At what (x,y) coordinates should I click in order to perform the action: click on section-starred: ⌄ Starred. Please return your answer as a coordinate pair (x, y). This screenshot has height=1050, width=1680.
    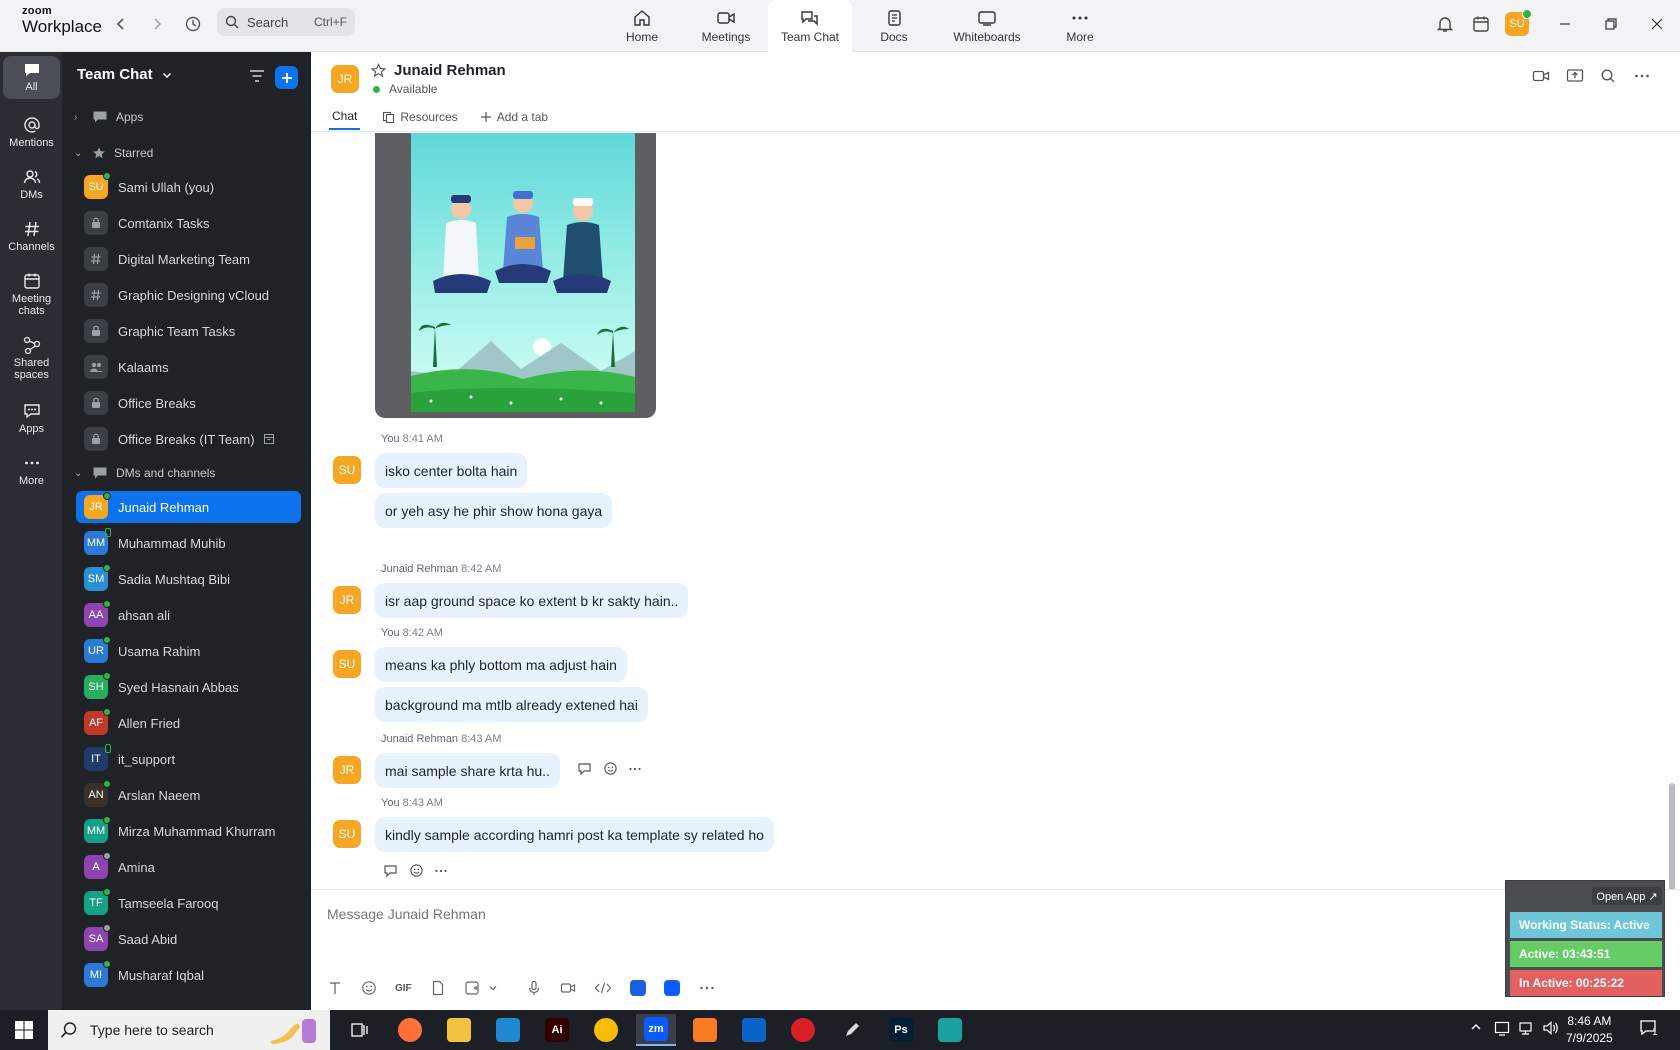
    Looking at the image, I should click on (187, 153).